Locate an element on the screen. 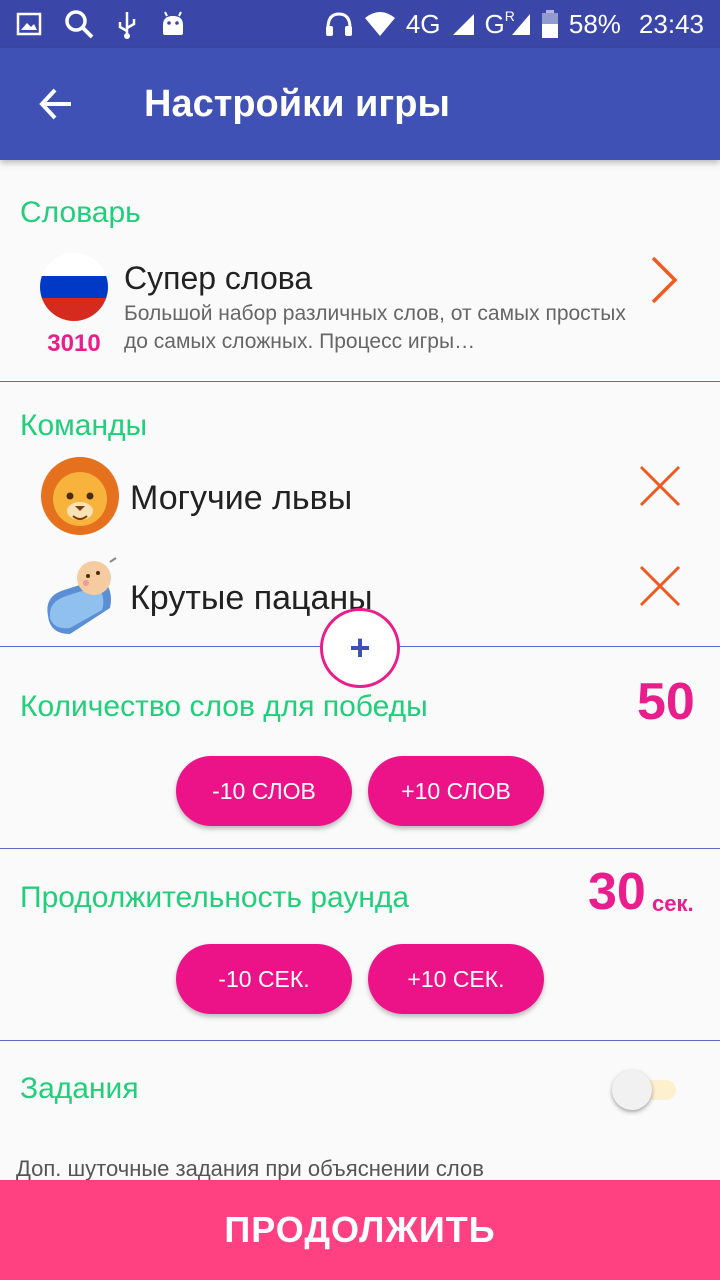  signal-roaming-icon: G R is located at coordinates (508, 23).